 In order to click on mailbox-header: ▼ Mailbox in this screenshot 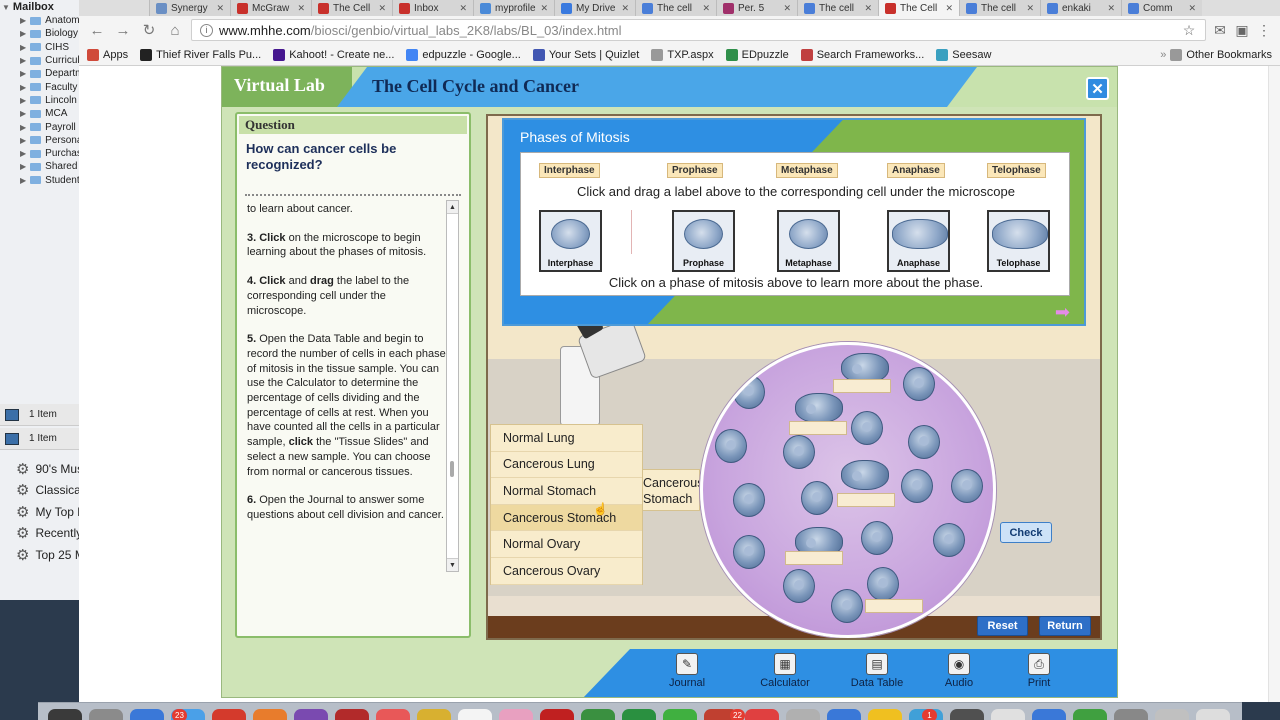, I will do `click(39, 7)`.